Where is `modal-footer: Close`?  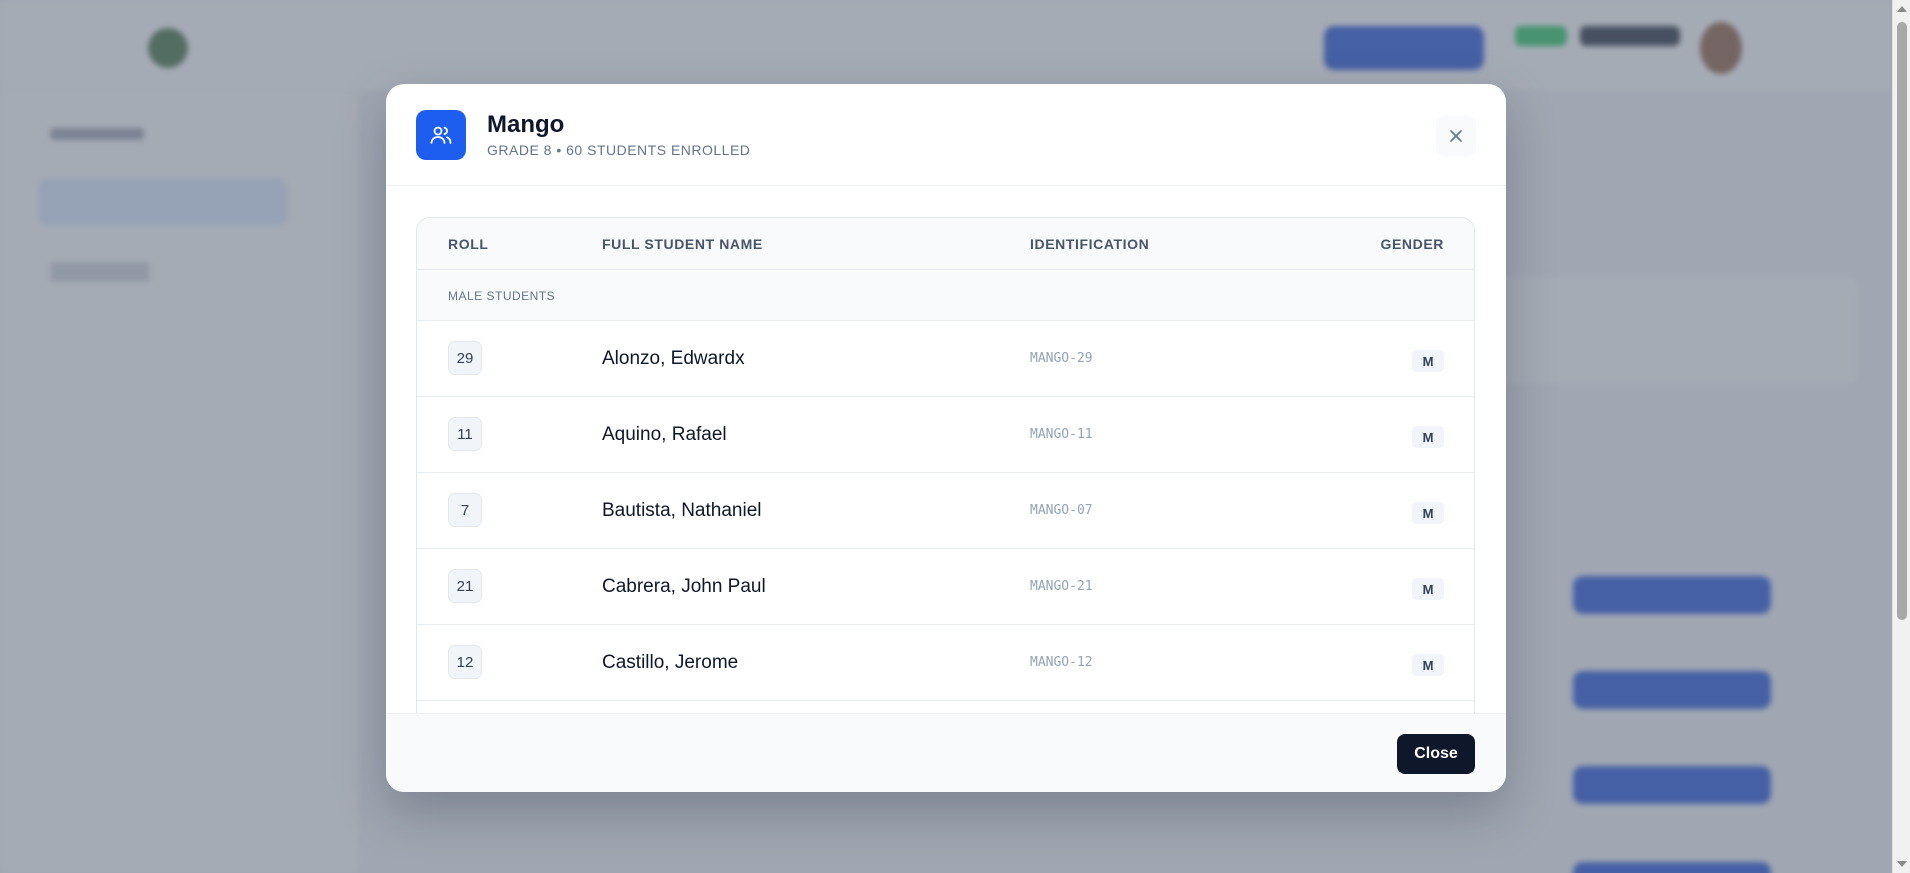 modal-footer: Close is located at coordinates (946, 752).